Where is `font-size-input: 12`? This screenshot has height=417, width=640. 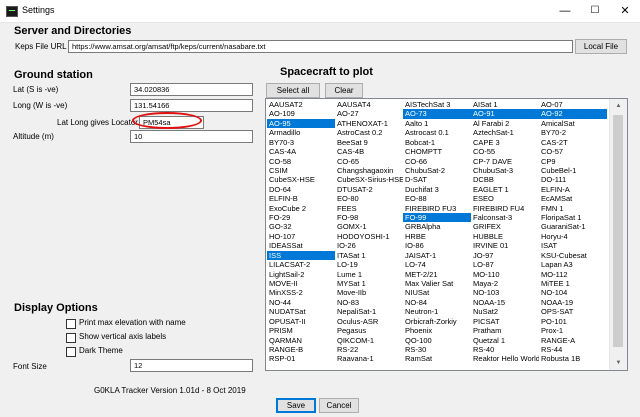 font-size-input: 12 is located at coordinates (191, 365).